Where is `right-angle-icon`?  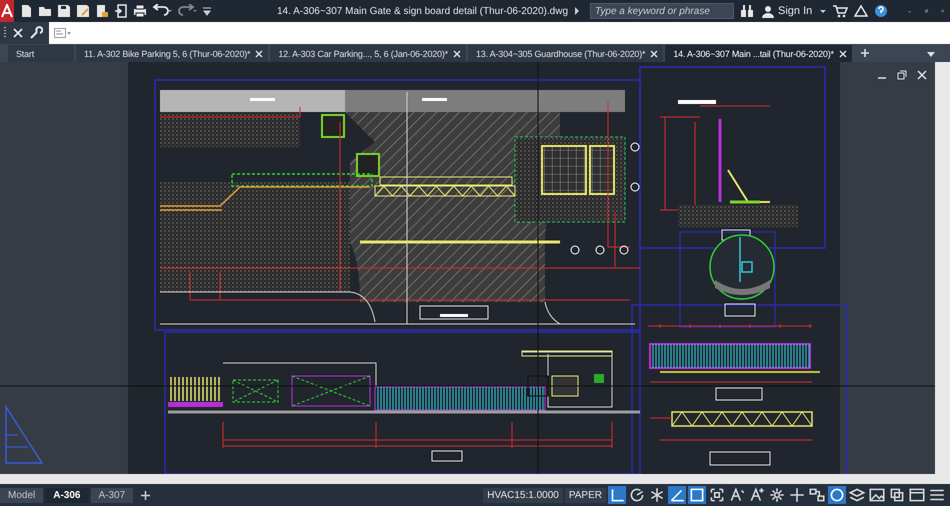
right-angle-icon is located at coordinates (617, 495).